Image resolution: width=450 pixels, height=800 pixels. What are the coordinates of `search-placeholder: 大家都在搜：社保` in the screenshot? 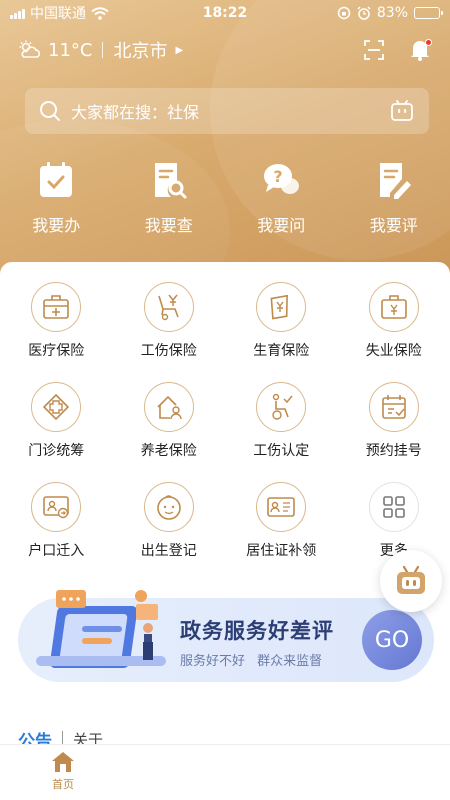 It's located at (135, 112).